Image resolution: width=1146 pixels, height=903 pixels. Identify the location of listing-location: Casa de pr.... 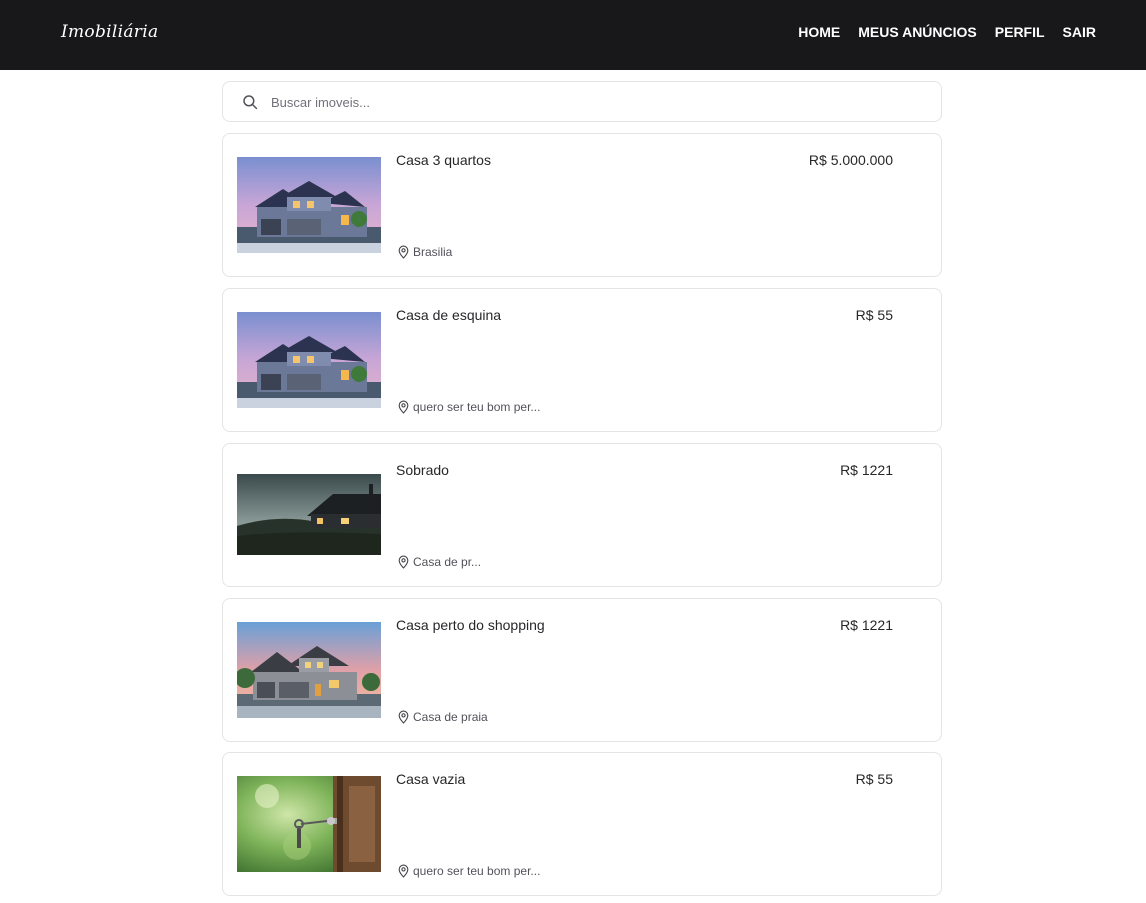
(439, 562).